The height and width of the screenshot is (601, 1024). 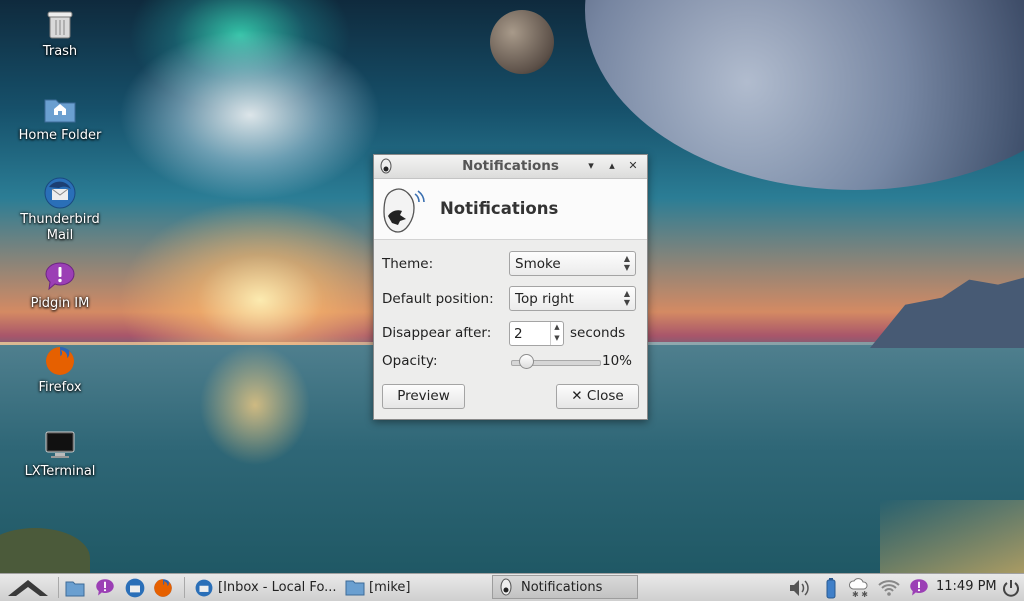 What do you see at coordinates (75, 588) in the screenshot?
I see `file-manager-launcher-icon` at bounding box center [75, 588].